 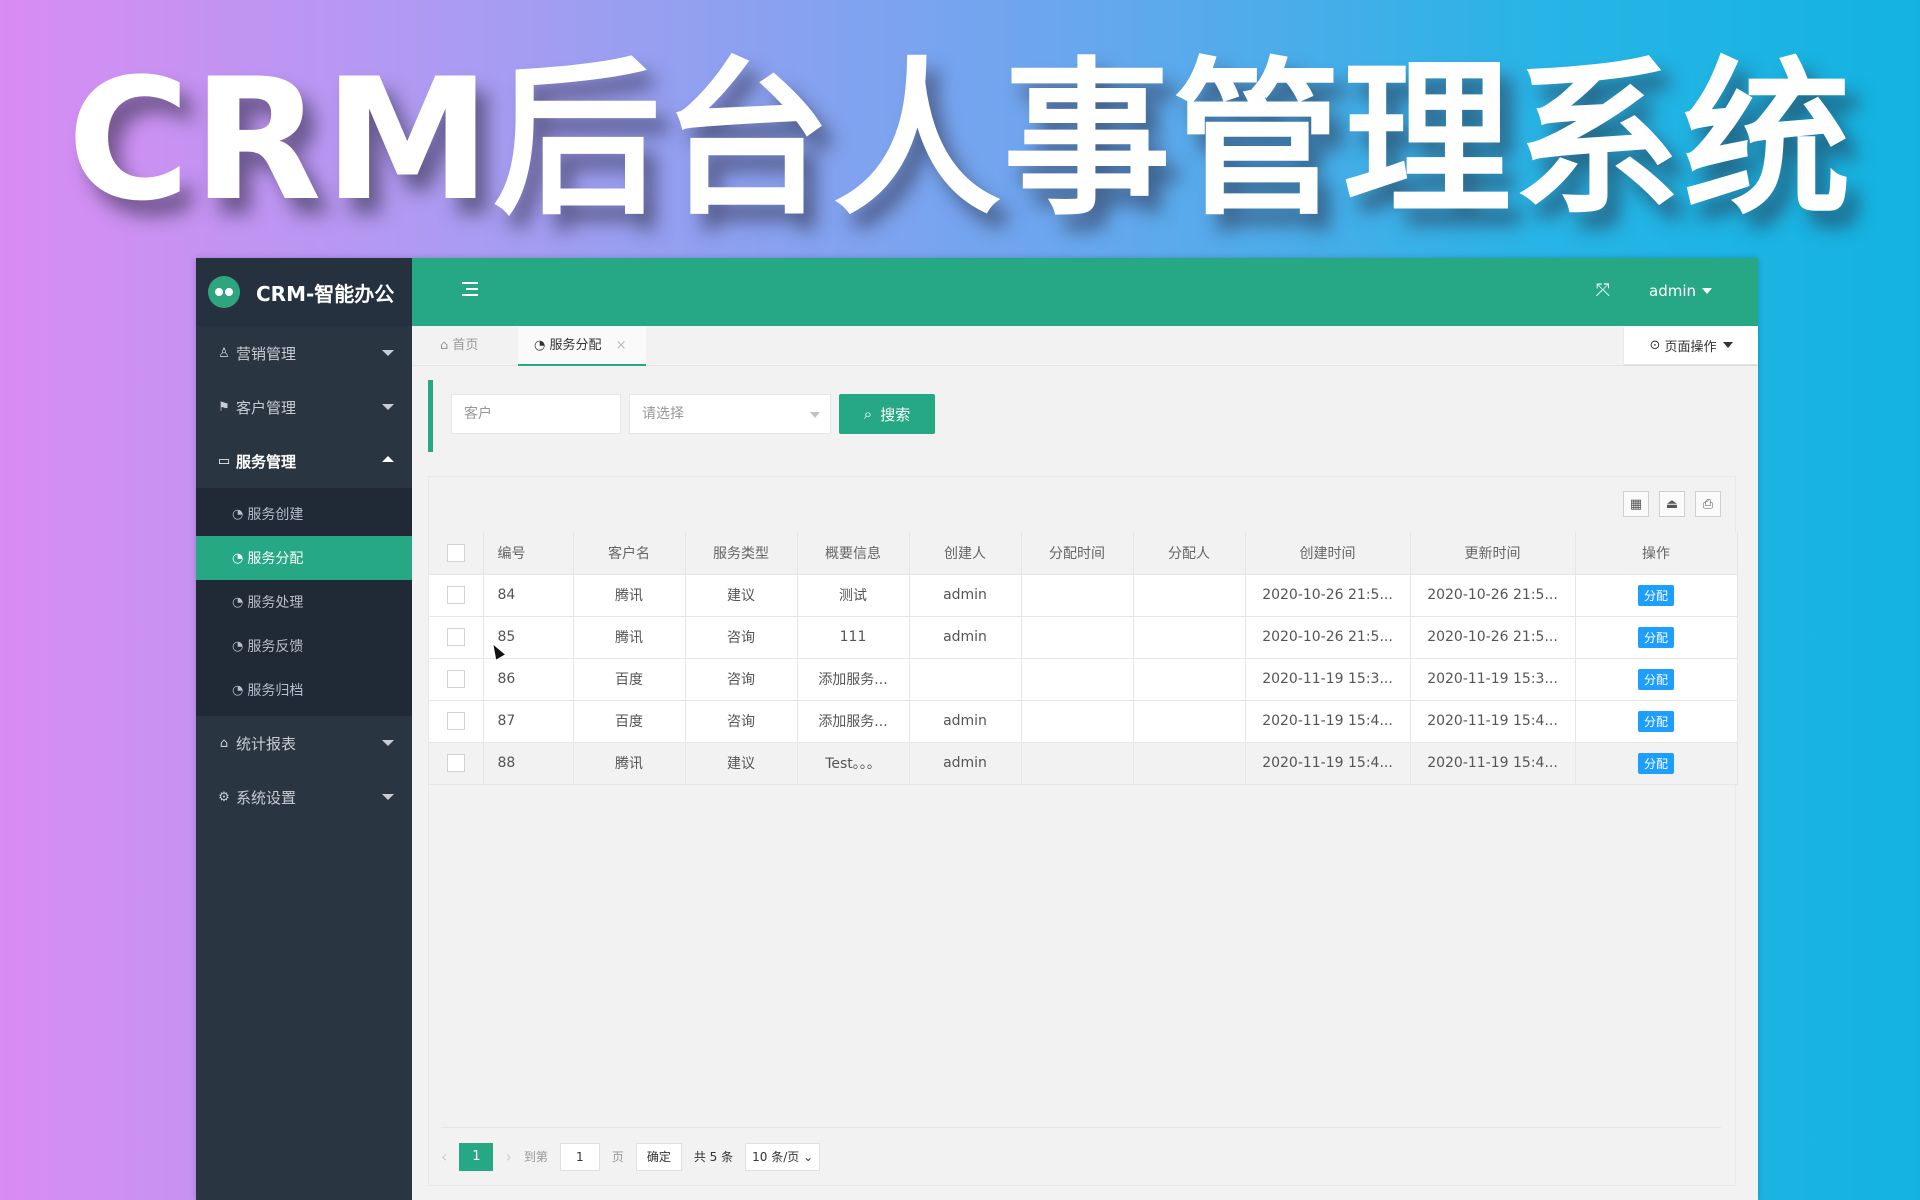 I want to click on column-header: 客户名, so click(x=629, y=553).